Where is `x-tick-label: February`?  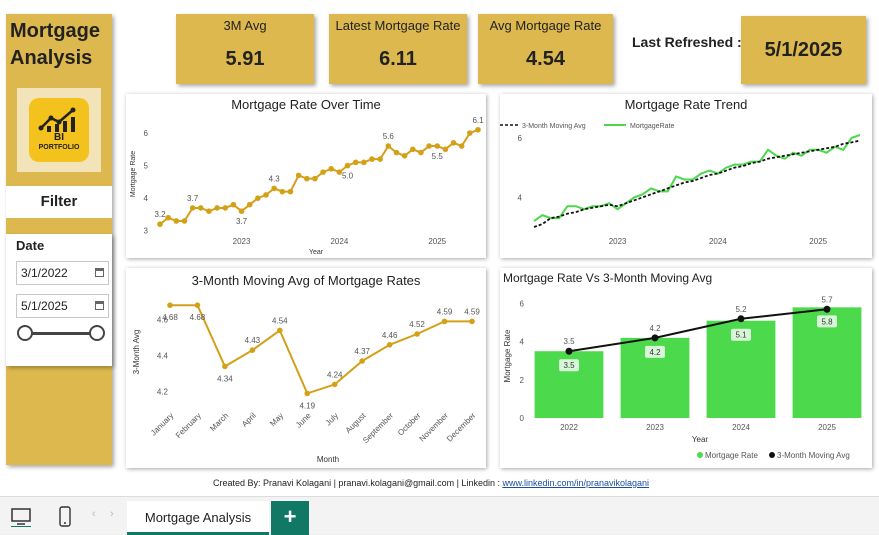 x-tick-label: February is located at coordinates (188, 425).